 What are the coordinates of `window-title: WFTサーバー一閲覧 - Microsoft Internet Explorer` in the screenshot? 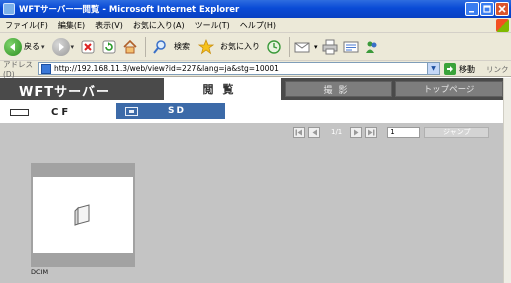 It's located at (129, 10).